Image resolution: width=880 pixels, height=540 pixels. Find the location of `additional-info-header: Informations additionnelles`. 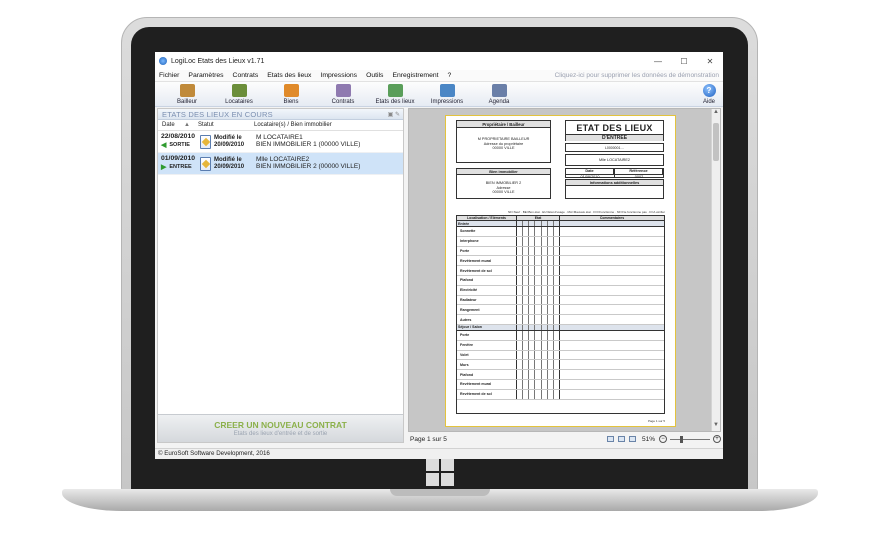

additional-info-header: Informations additionnelles is located at coordinates (614, 183).